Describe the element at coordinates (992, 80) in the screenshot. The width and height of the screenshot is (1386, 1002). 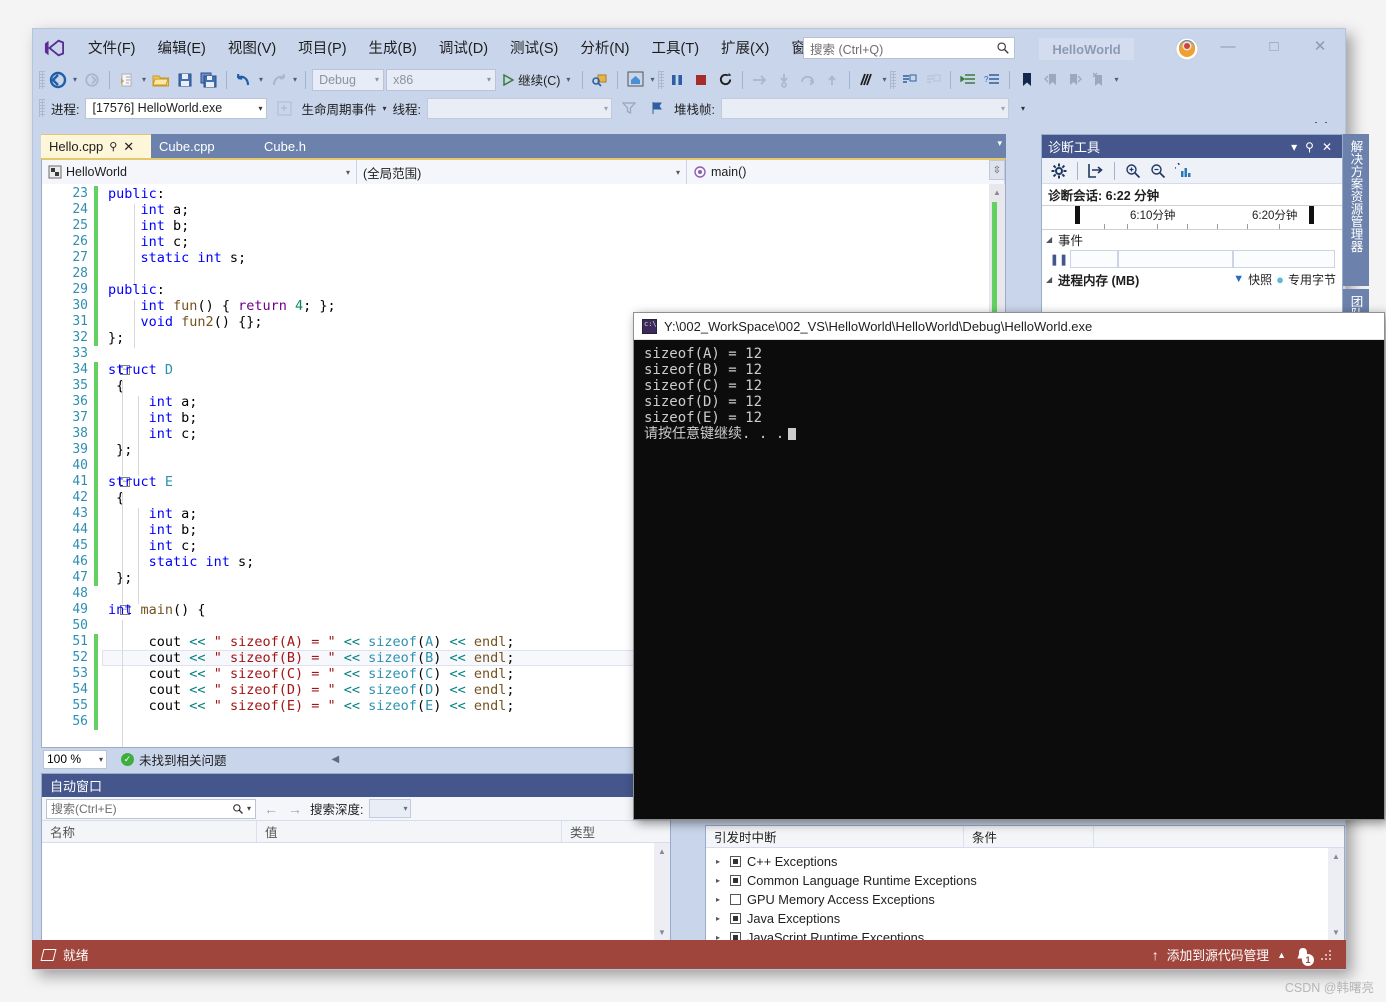
I see `decrease-indent-button: ?` at that location.